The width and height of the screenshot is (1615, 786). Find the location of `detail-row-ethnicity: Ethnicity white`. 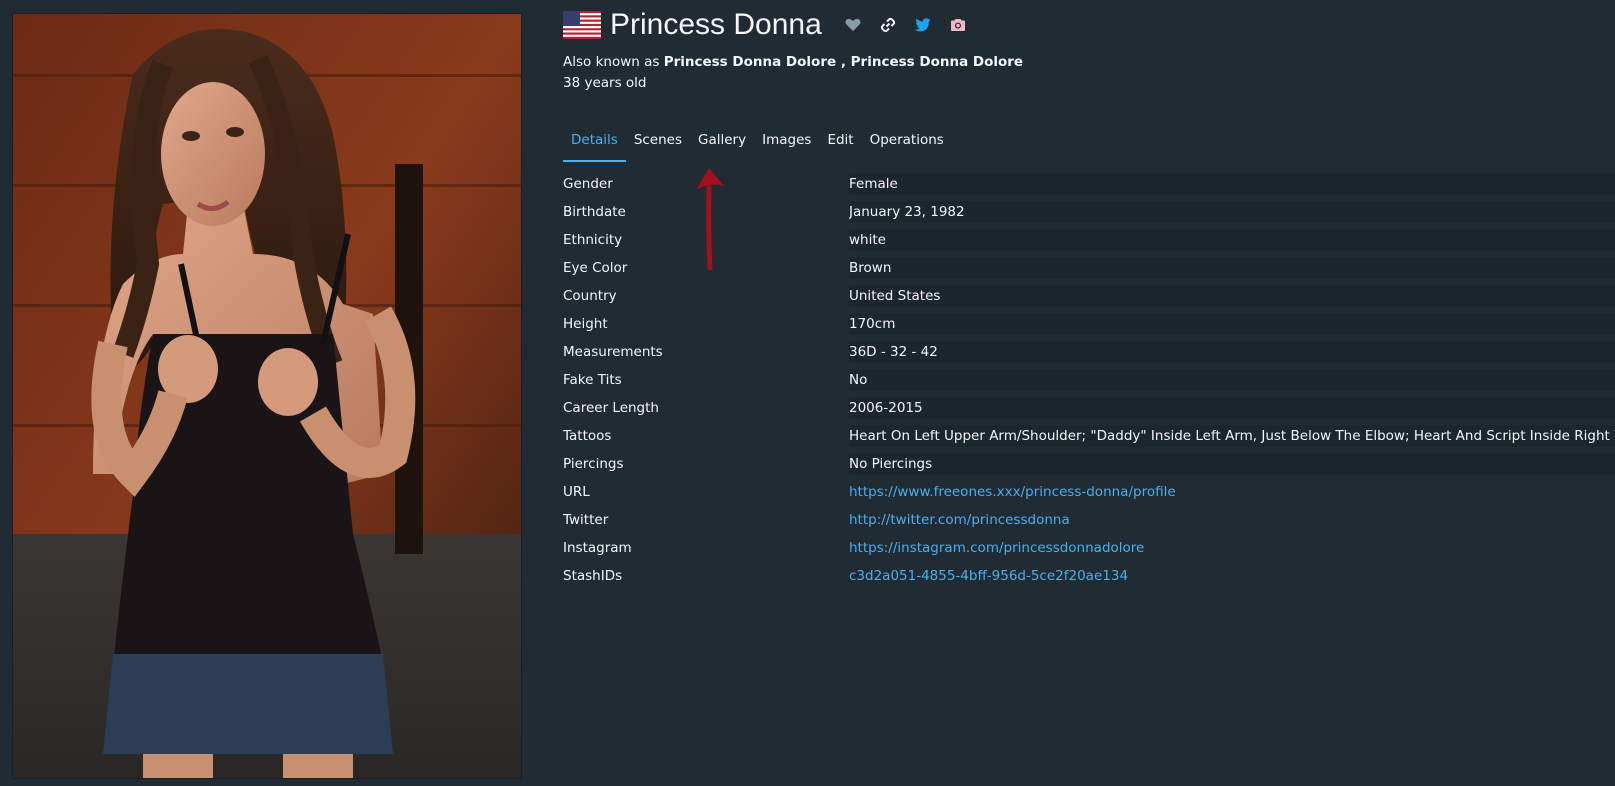

detail-row-ethnicity: Ethnicity white is located at coordinates (1089, 240).